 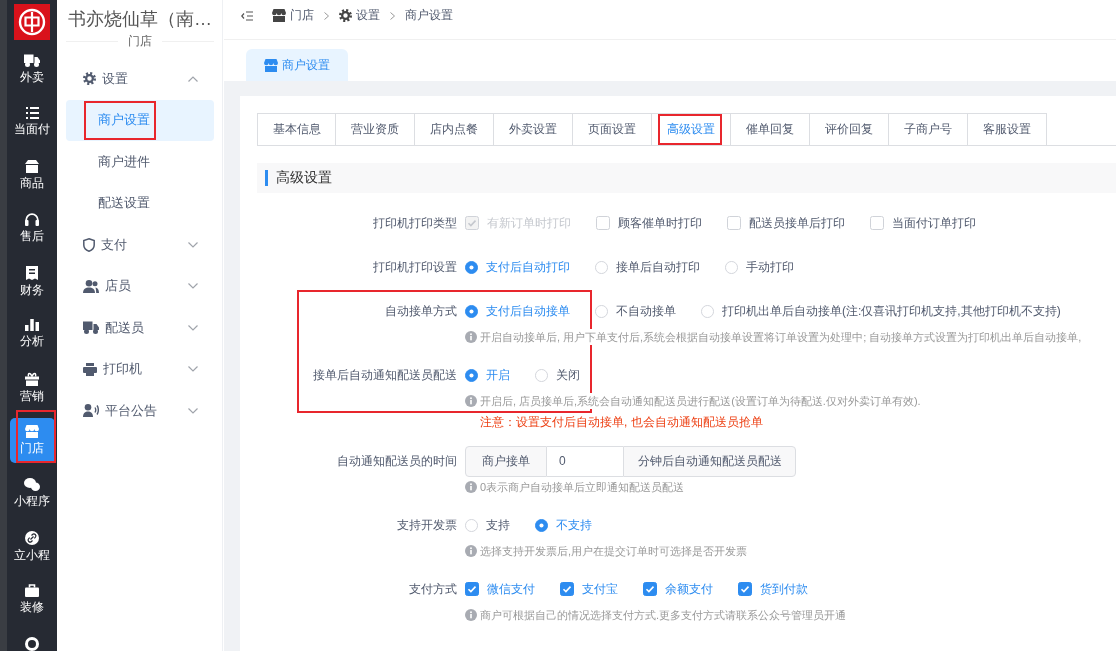 What do you see at coordinates (614, 551) in the screenshot?
I see `hint-text: 选择支持开发票后,用户在提交订单时可选择是否开发票` at bounding box center [614, 551].